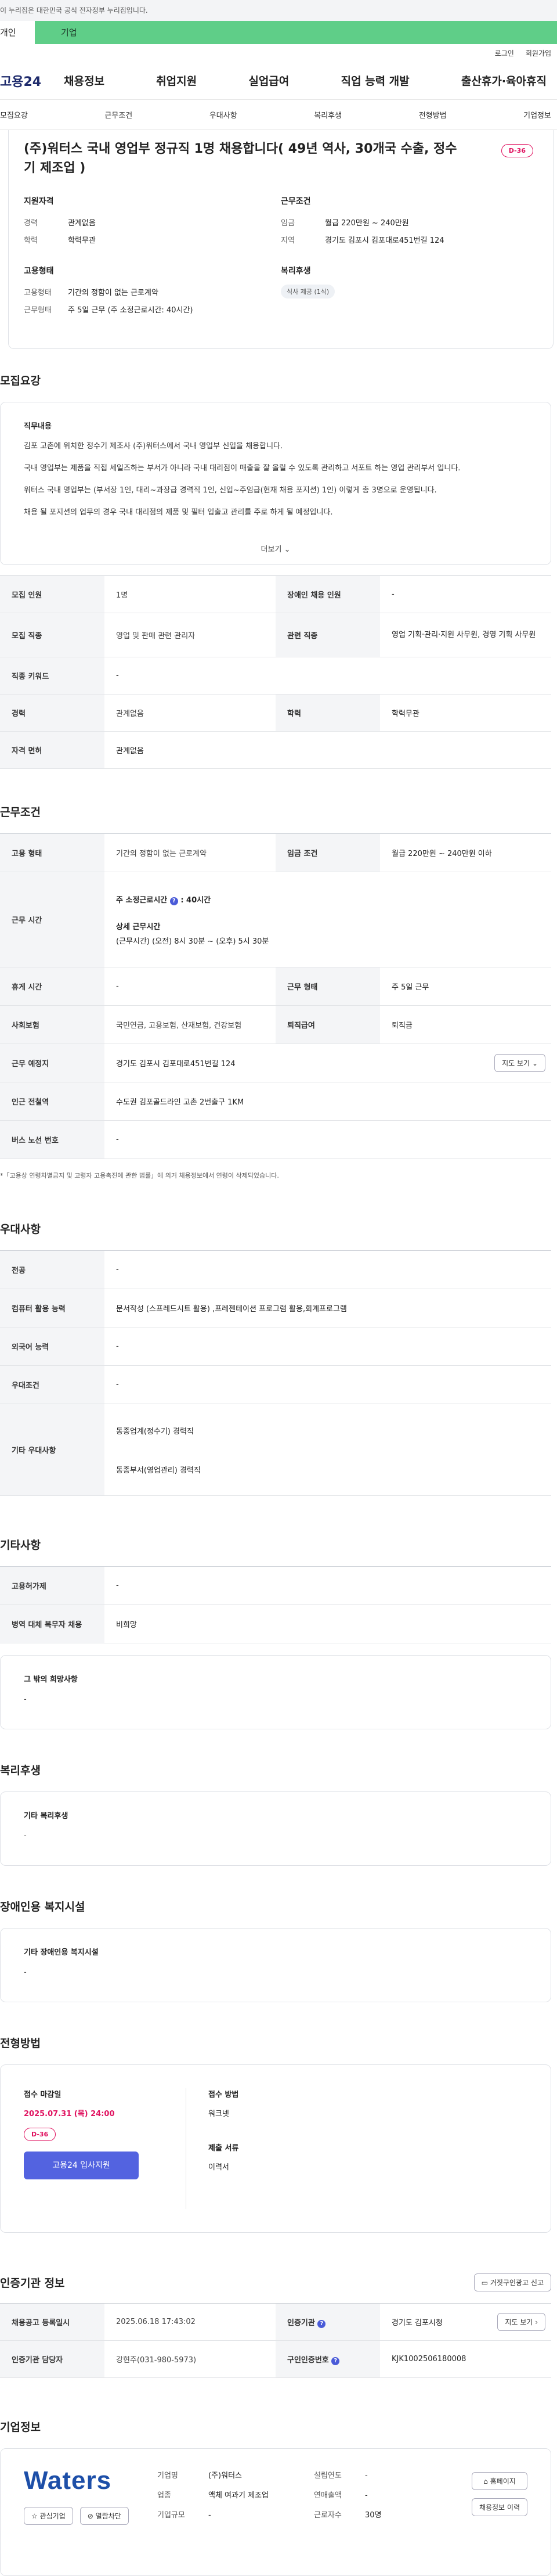  Describe the element at coordinates (366, 2495) in the screenshot. I see `company-revenue-value: -` at that location.